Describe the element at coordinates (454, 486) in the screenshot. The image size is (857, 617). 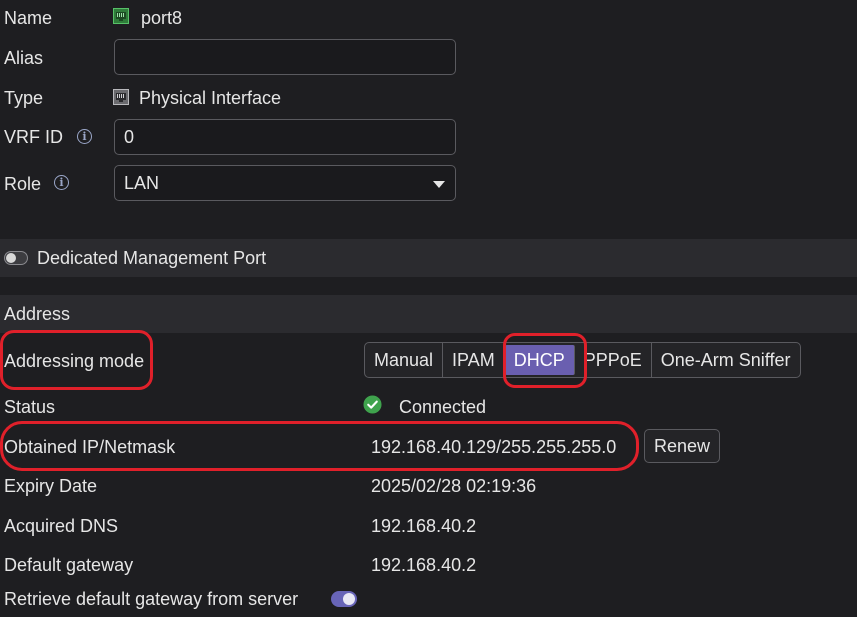
I see `expiry-date-value: 2025/02/28 02:19:36` at that location.